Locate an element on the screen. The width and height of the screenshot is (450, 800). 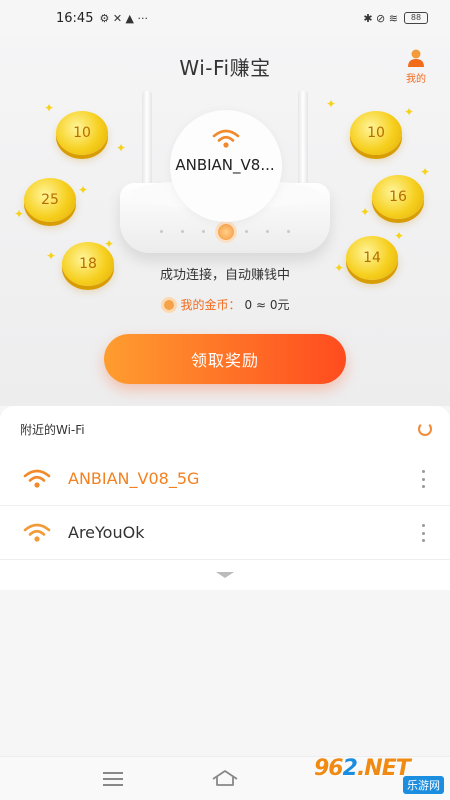
profile-label: 我的 is located at coordinates (416, 79).